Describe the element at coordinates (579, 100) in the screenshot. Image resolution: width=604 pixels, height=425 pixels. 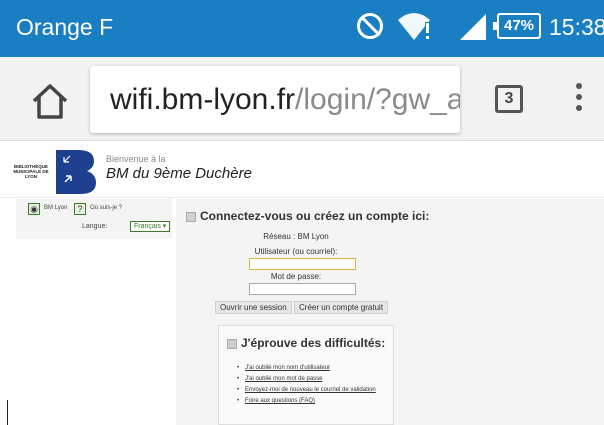
I see `overflow-menu-icon` at that location.